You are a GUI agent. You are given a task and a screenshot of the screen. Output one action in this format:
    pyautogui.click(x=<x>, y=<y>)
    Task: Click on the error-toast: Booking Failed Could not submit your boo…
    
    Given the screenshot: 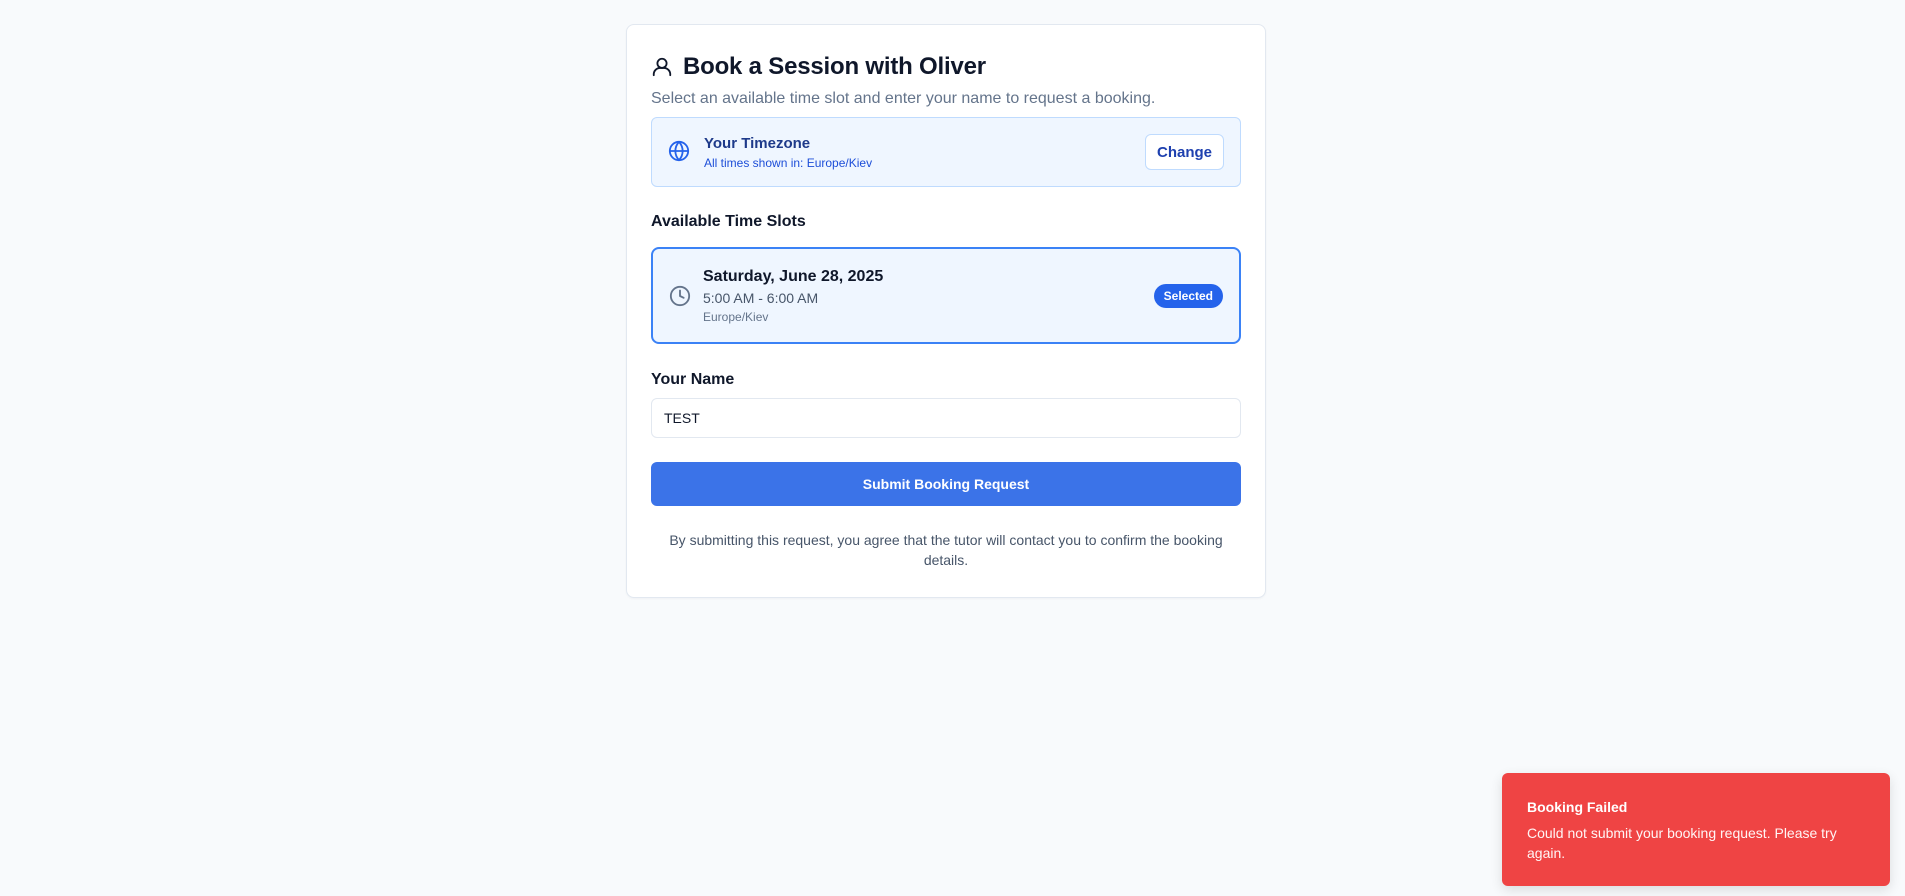 What is the action you would take?
    pyautogui.click(x=1696, y=829)
    